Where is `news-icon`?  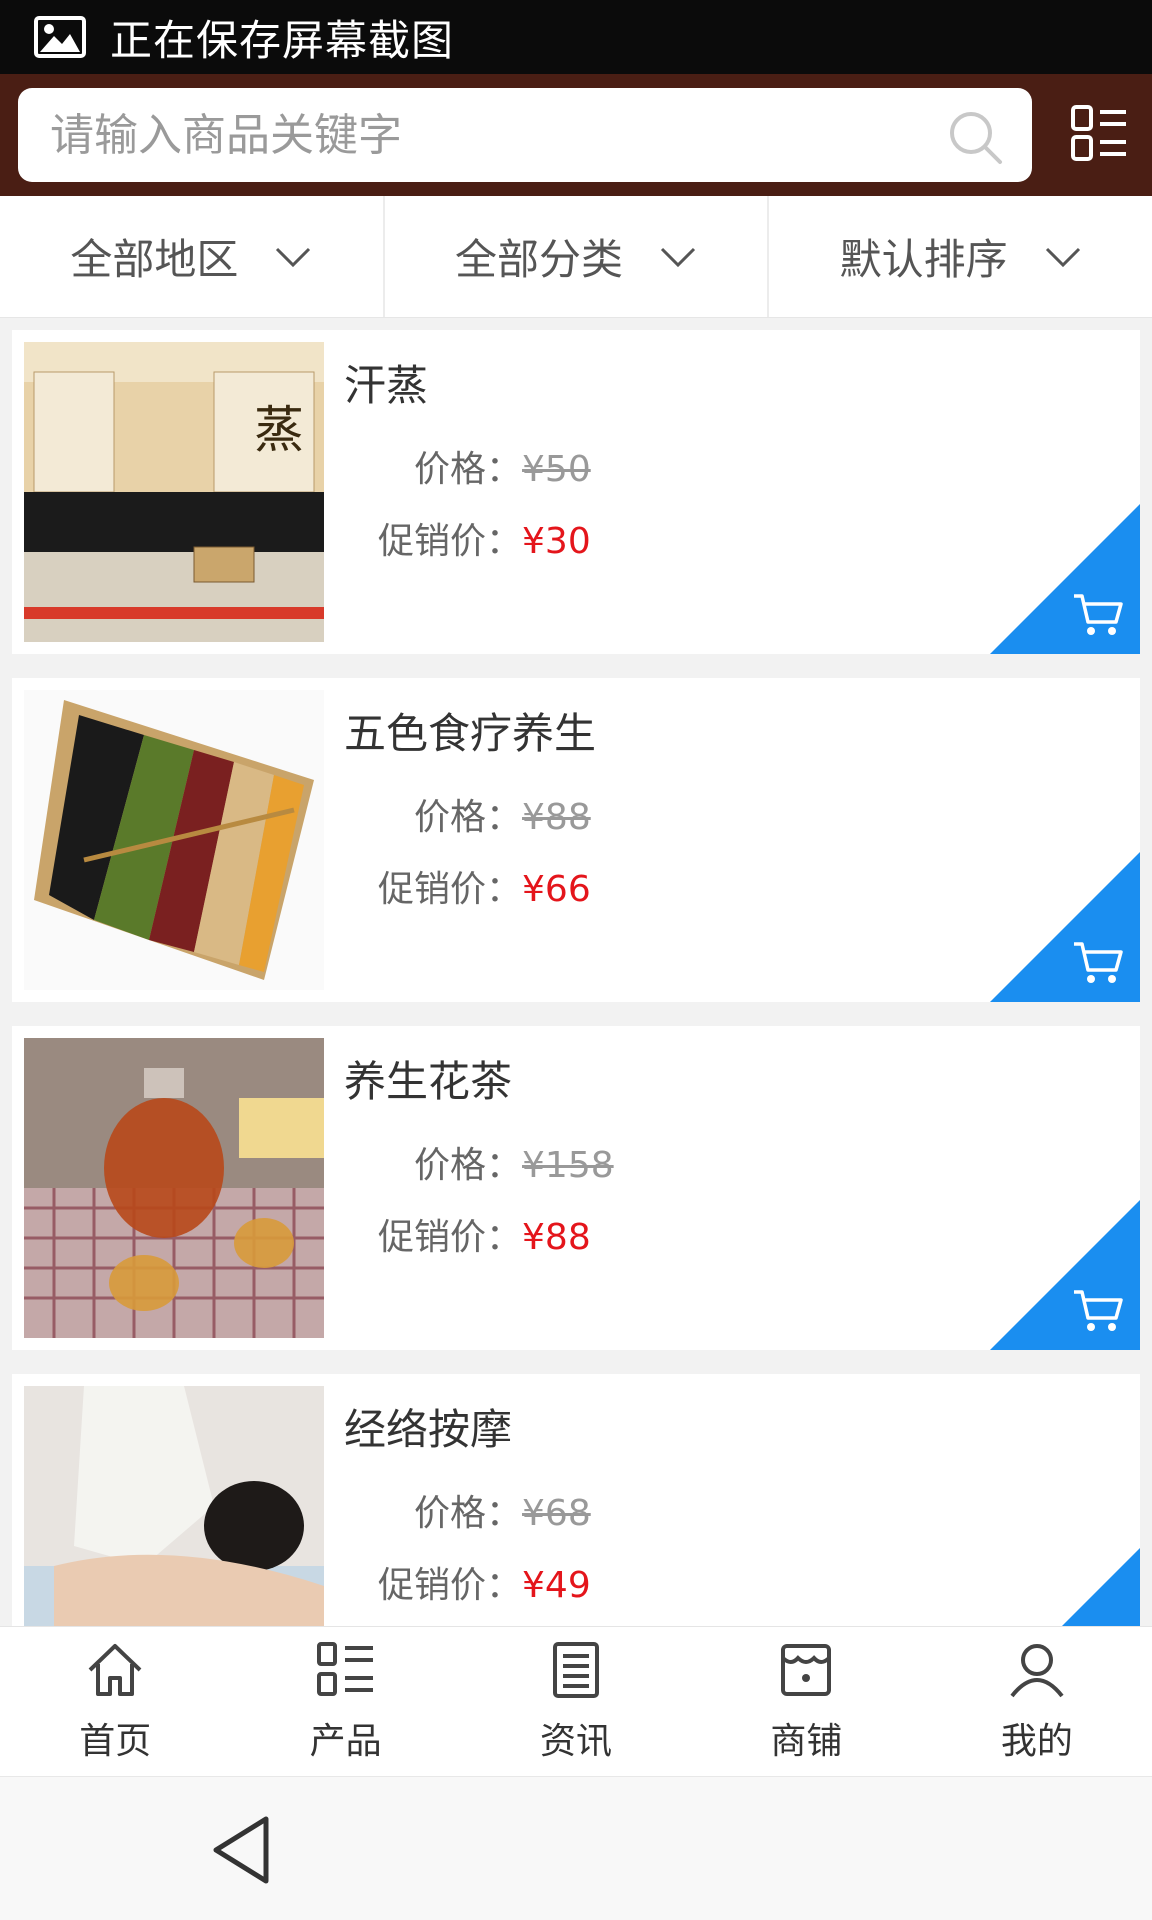
news-icon is located at coordinates (576, 1669).